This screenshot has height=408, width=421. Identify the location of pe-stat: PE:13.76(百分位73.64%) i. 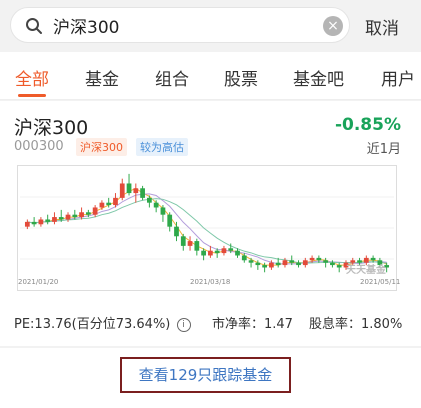
(102, 322).